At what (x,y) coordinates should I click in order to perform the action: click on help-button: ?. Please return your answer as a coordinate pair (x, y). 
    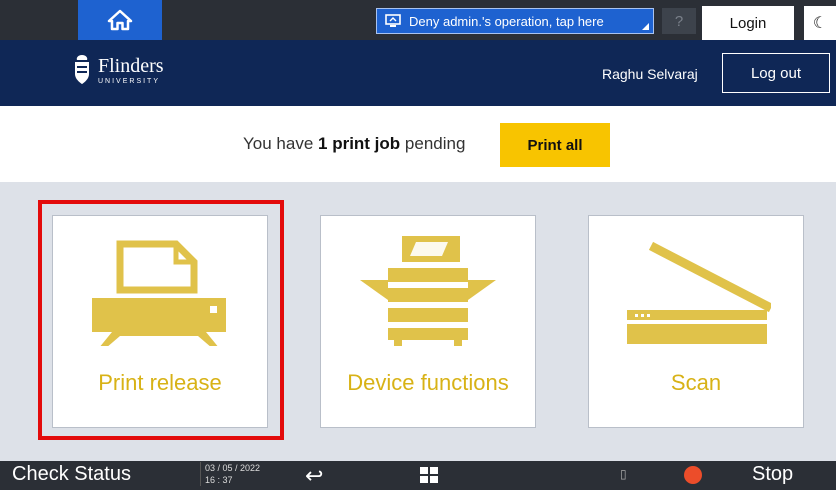
    Looking at the image, I should click on (679, 21).